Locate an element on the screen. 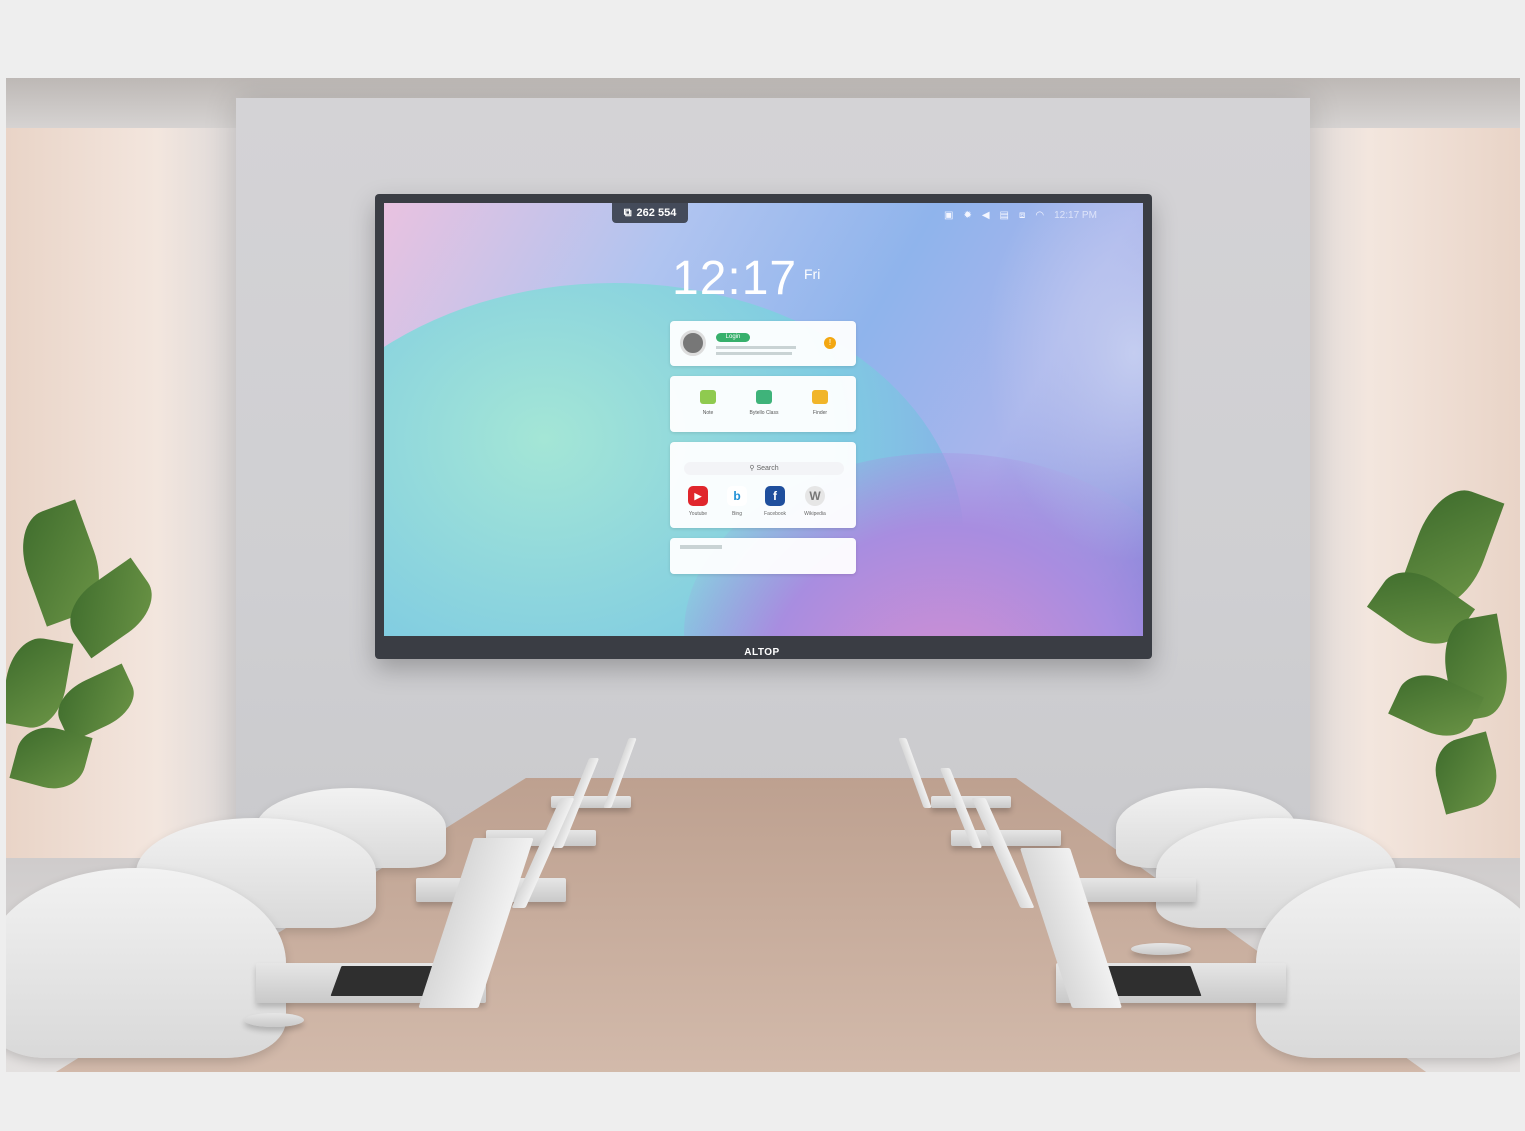  cloud-card is located at coordinates (763, 556).